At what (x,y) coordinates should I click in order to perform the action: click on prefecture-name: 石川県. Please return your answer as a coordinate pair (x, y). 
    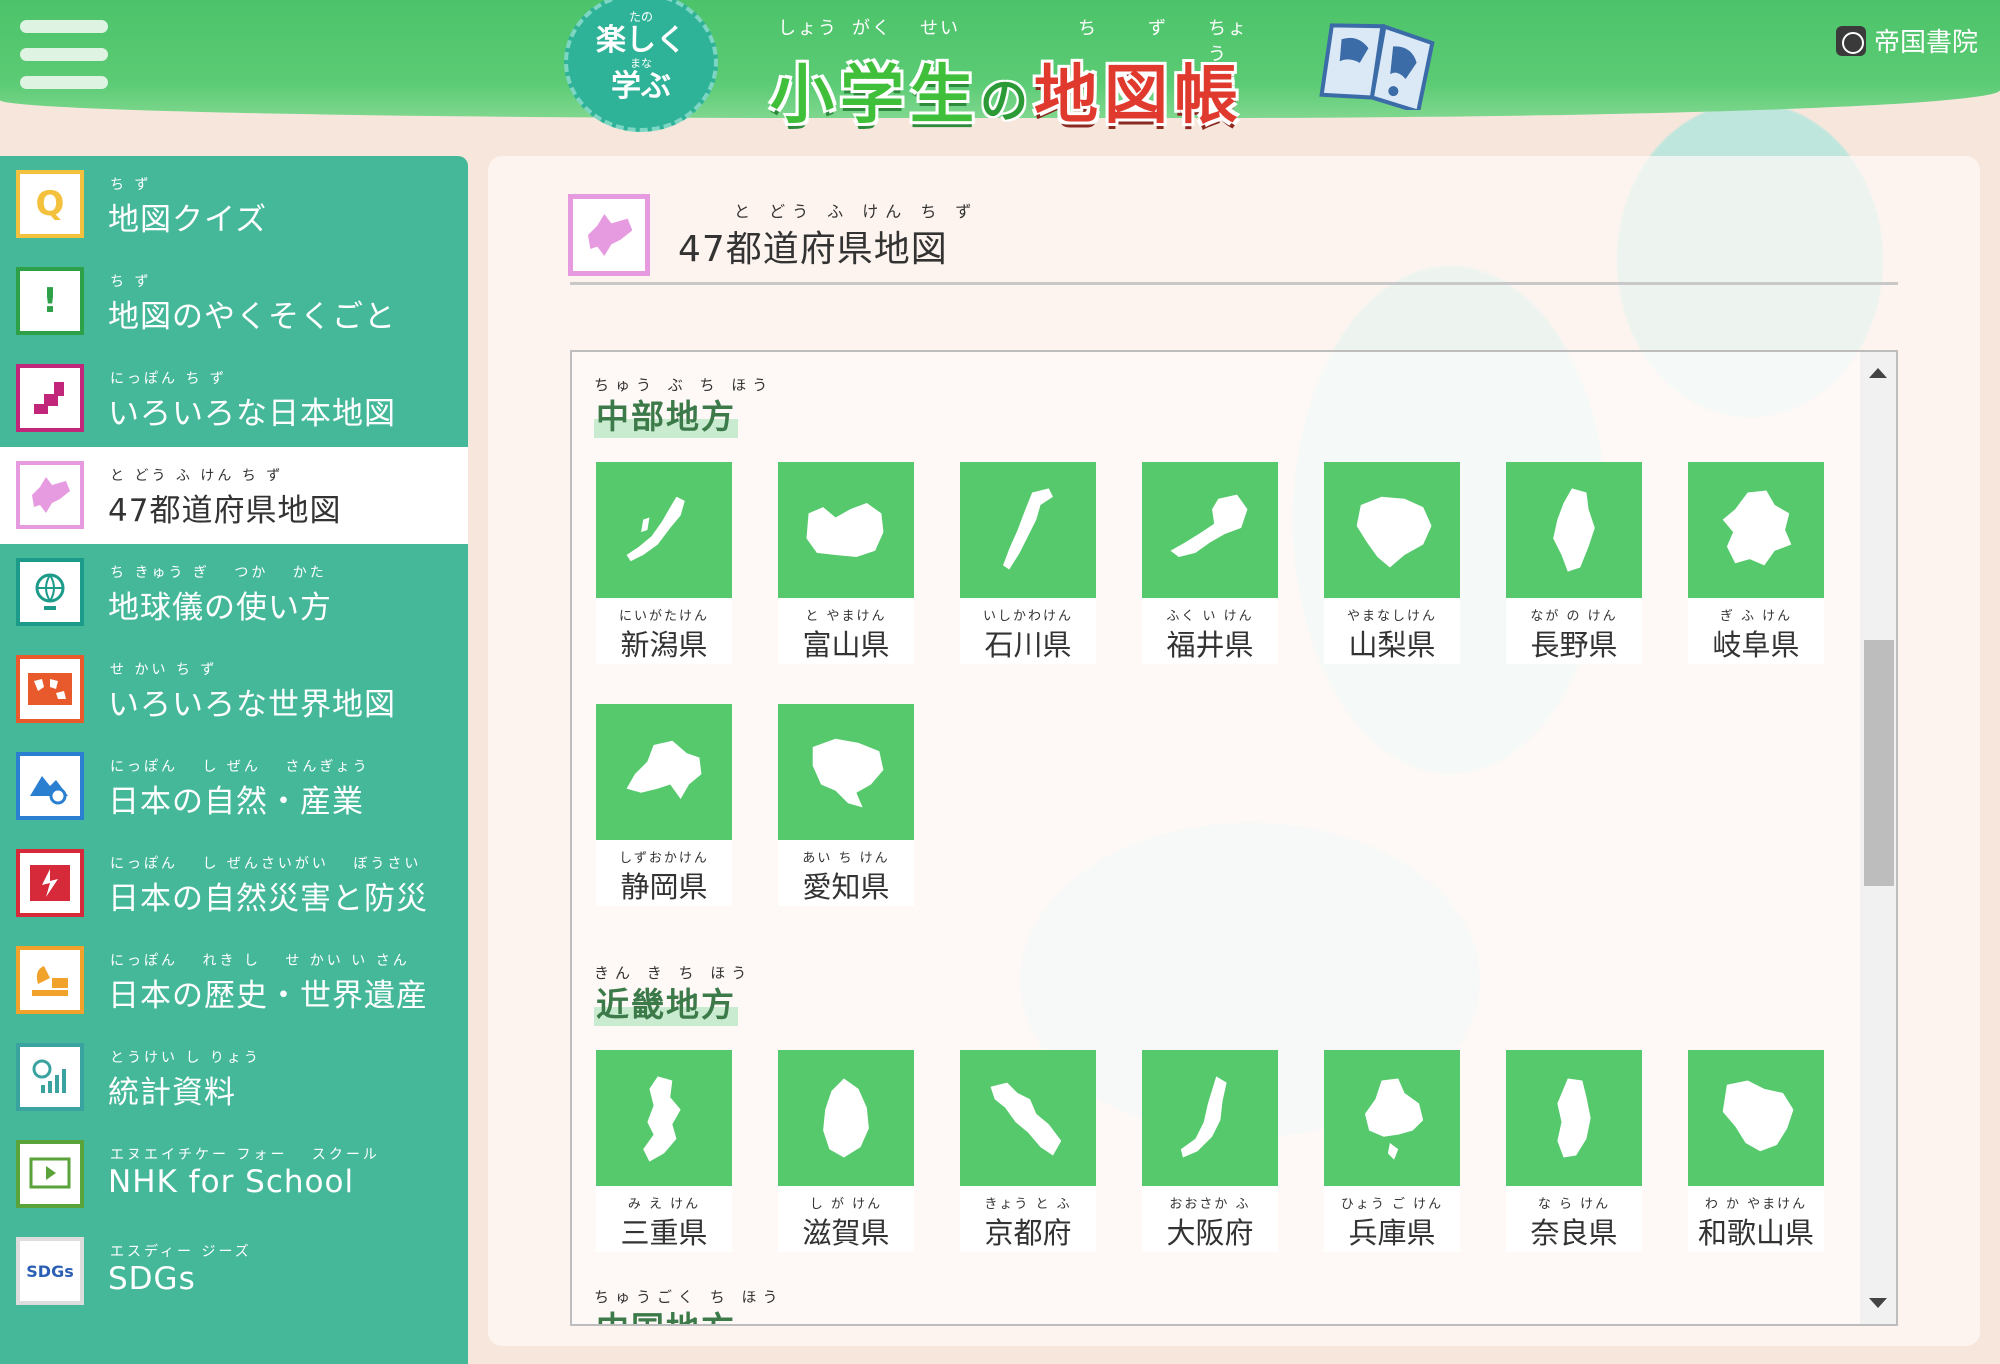
    Looking at the image, I should click on (1028, 645).